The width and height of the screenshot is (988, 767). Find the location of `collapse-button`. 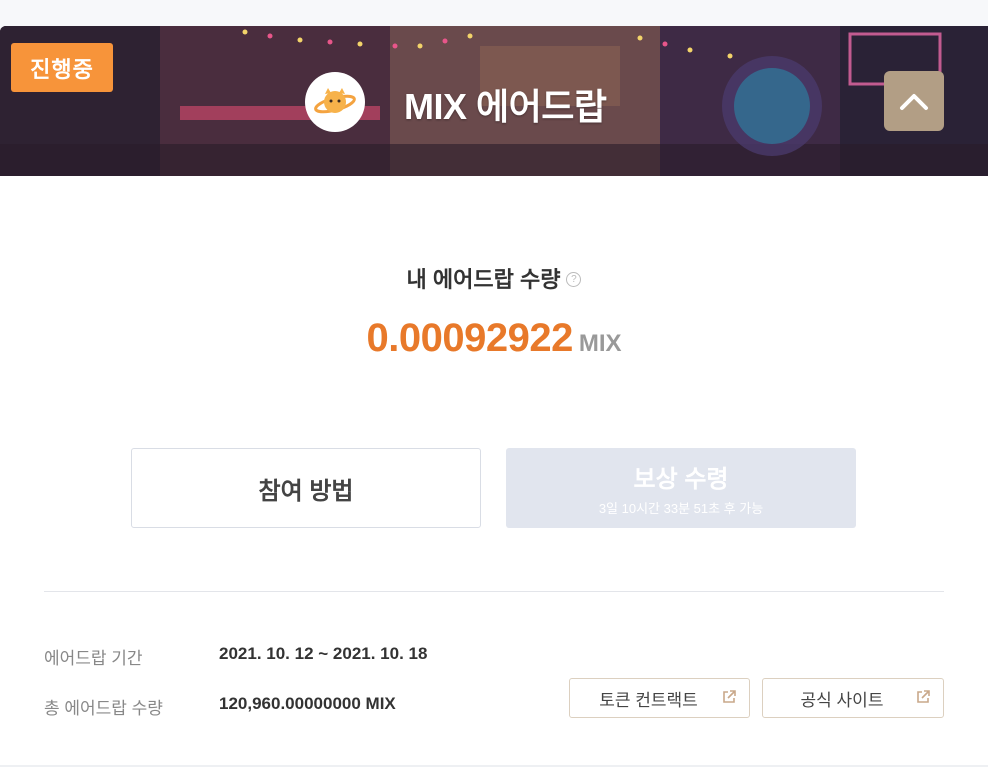

collapse-button is located at coordinates (914, 101).